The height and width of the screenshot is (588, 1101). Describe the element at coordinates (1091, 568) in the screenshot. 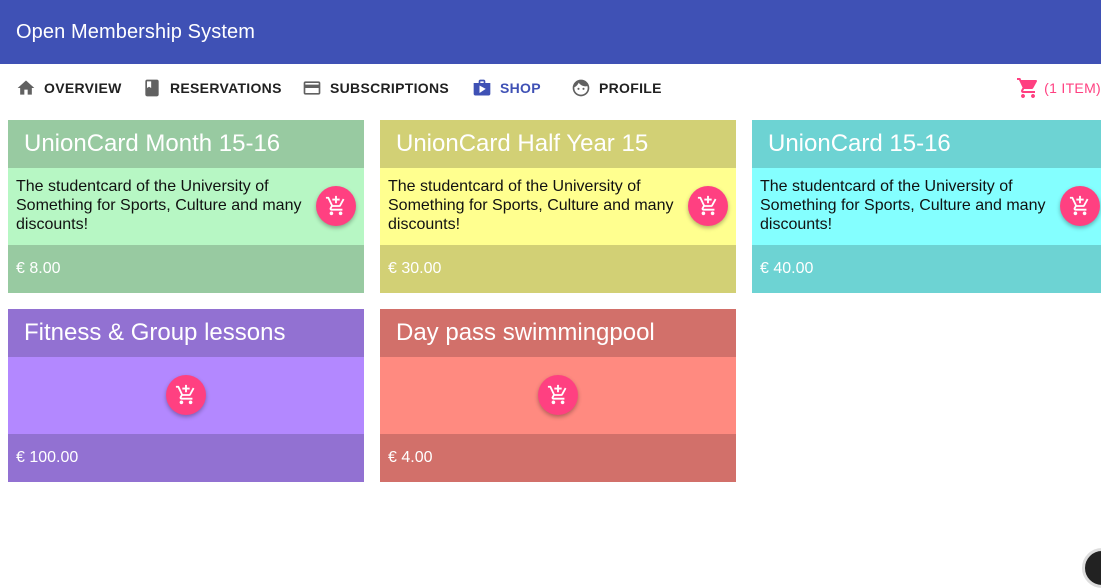

I see `debug-toolbar-badge` at that location.